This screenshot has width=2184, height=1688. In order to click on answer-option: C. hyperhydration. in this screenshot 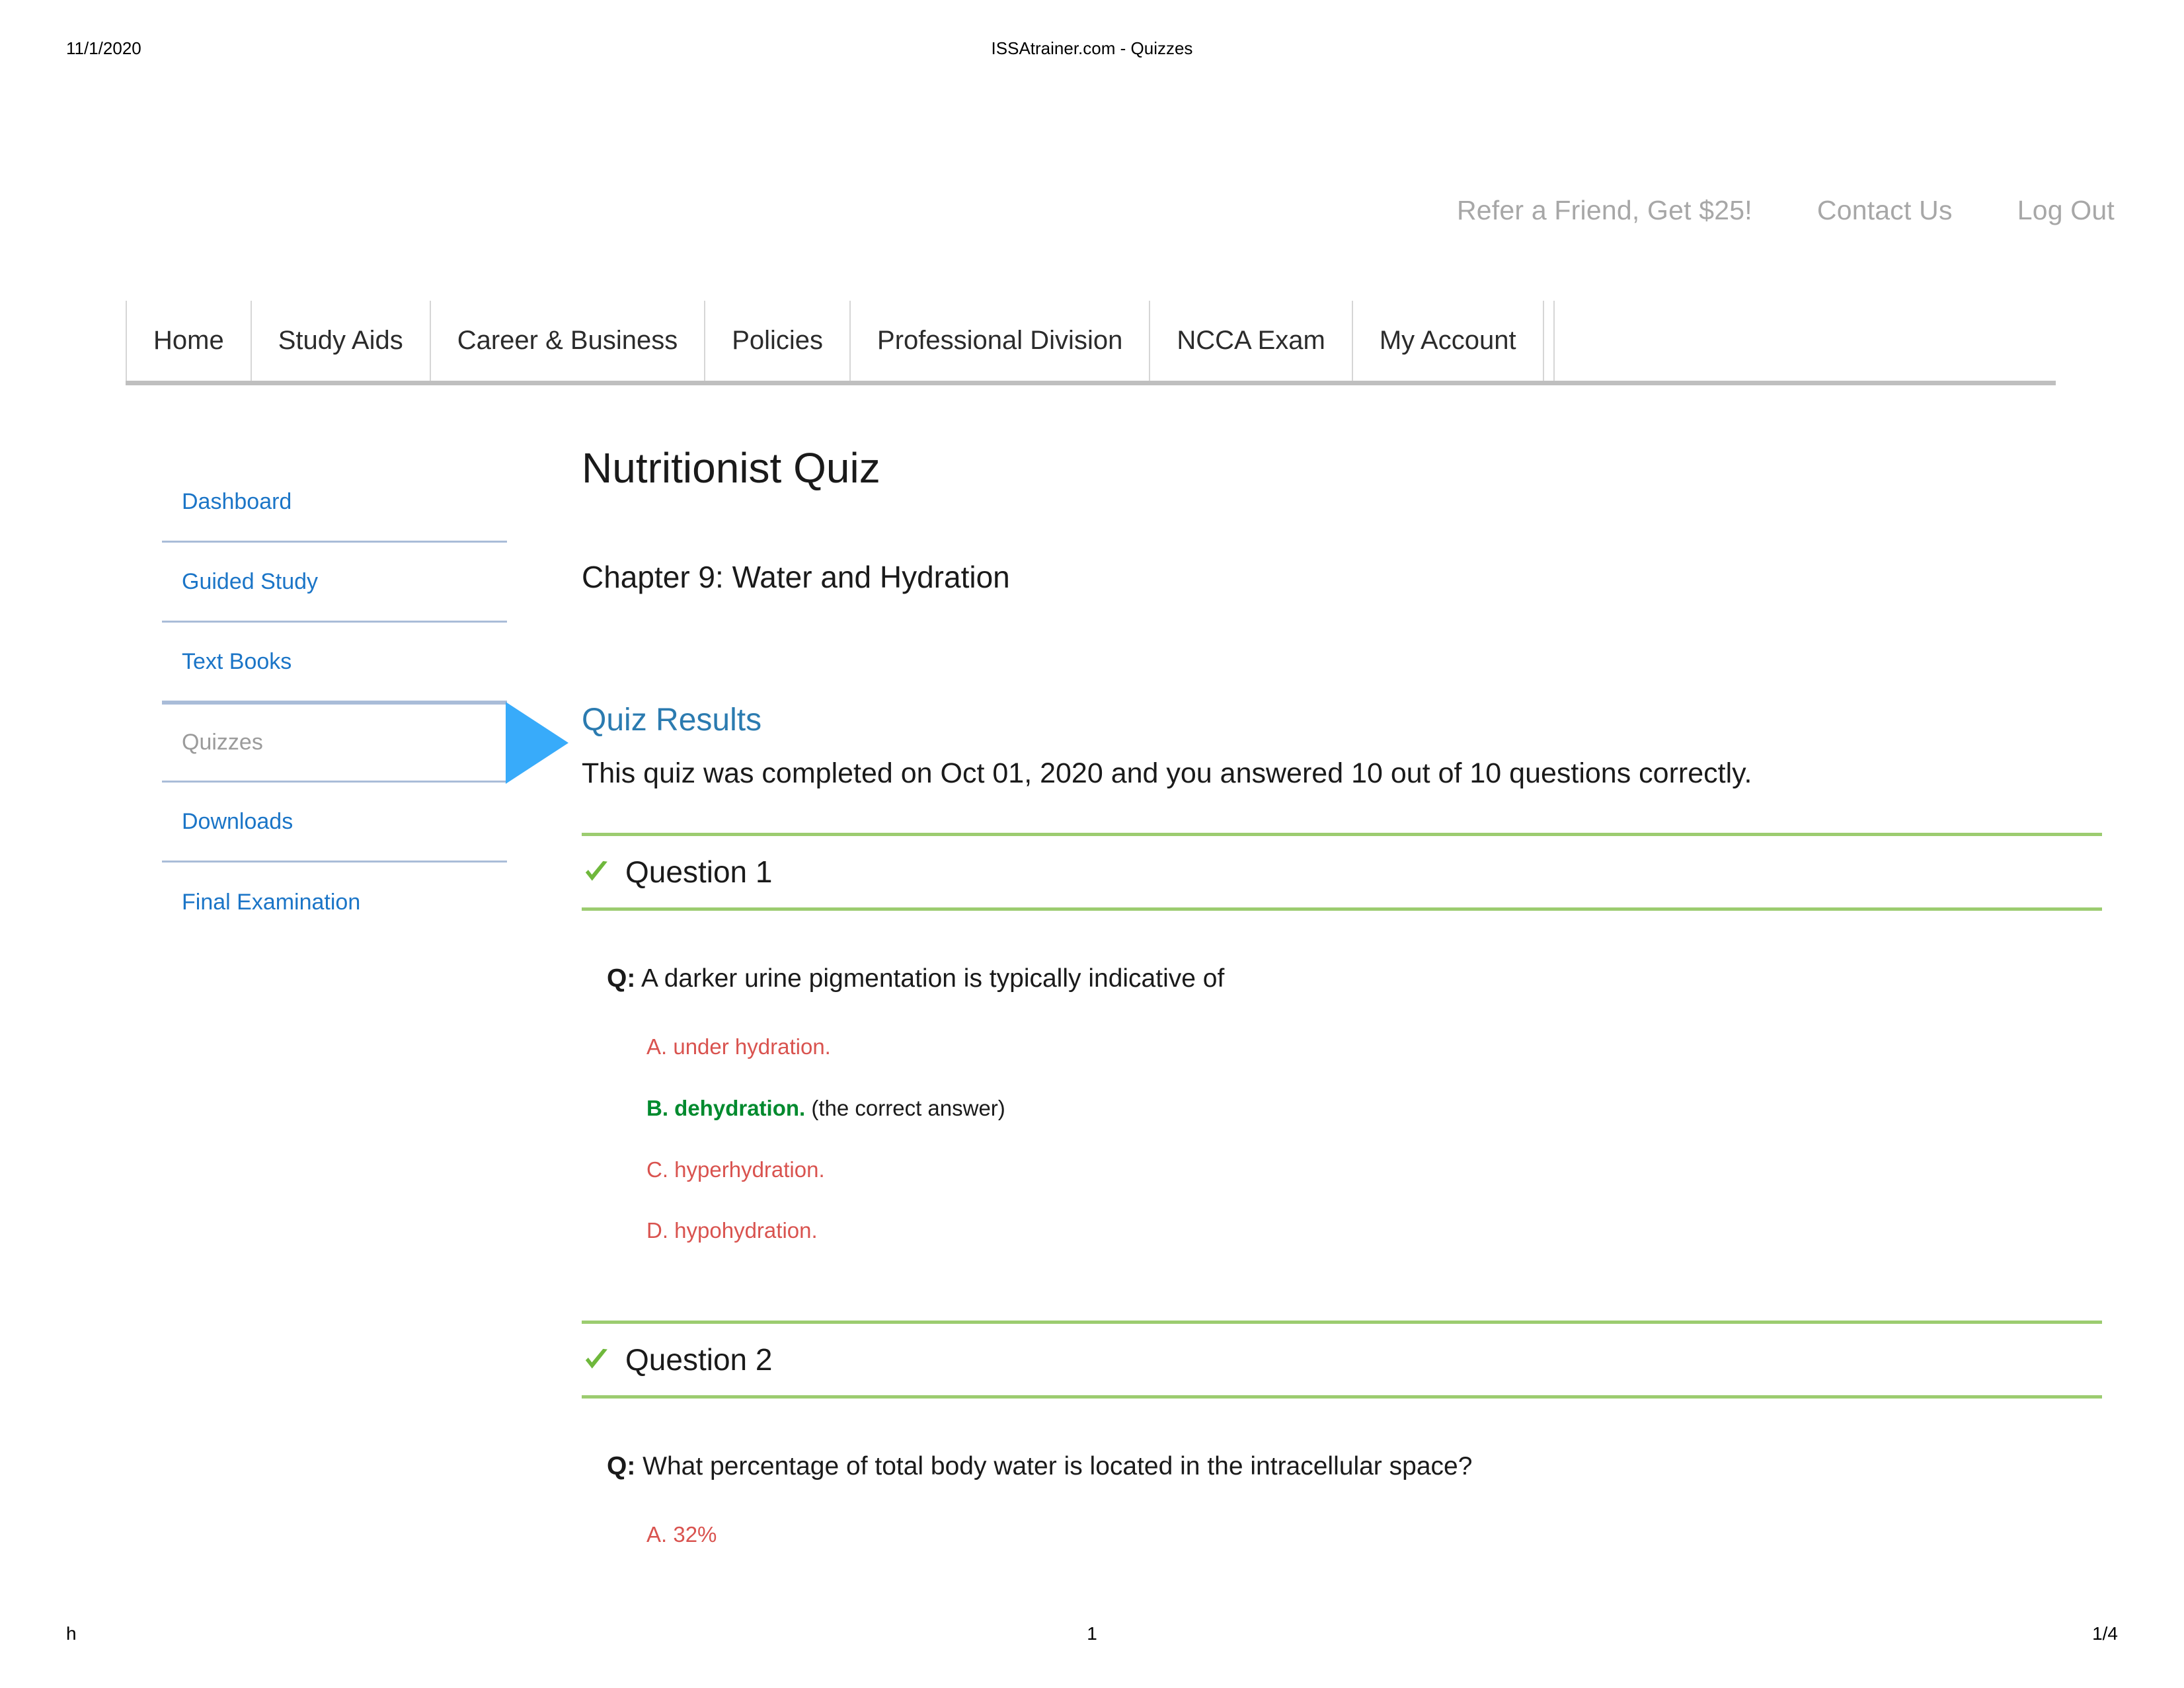, I will do `click(1374, 1170)`.